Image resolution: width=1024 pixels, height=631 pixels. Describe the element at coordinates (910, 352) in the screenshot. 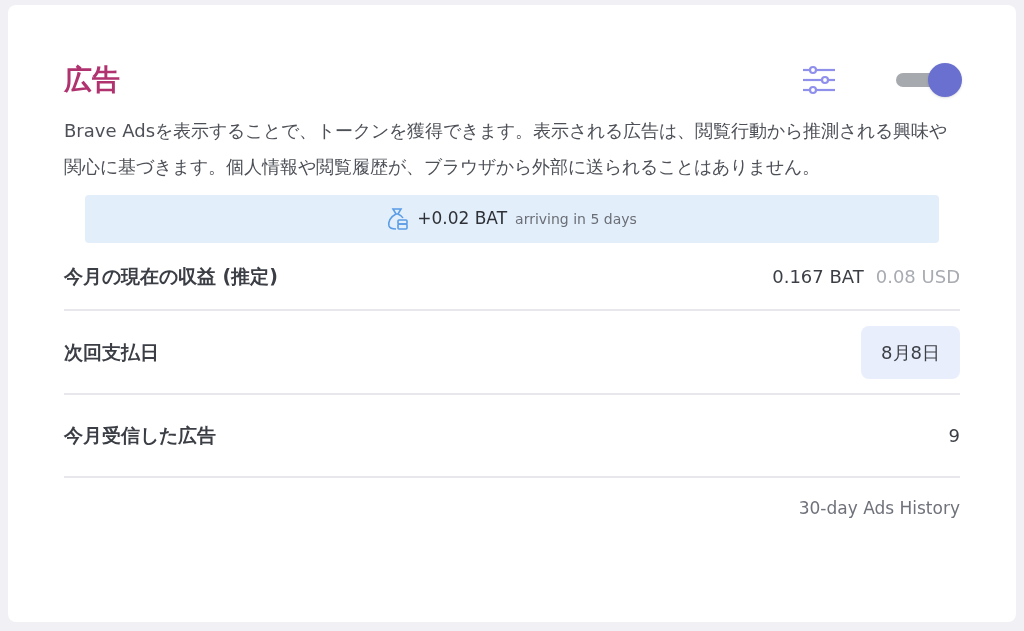

I see `payment-date: 8月8日` at that location.